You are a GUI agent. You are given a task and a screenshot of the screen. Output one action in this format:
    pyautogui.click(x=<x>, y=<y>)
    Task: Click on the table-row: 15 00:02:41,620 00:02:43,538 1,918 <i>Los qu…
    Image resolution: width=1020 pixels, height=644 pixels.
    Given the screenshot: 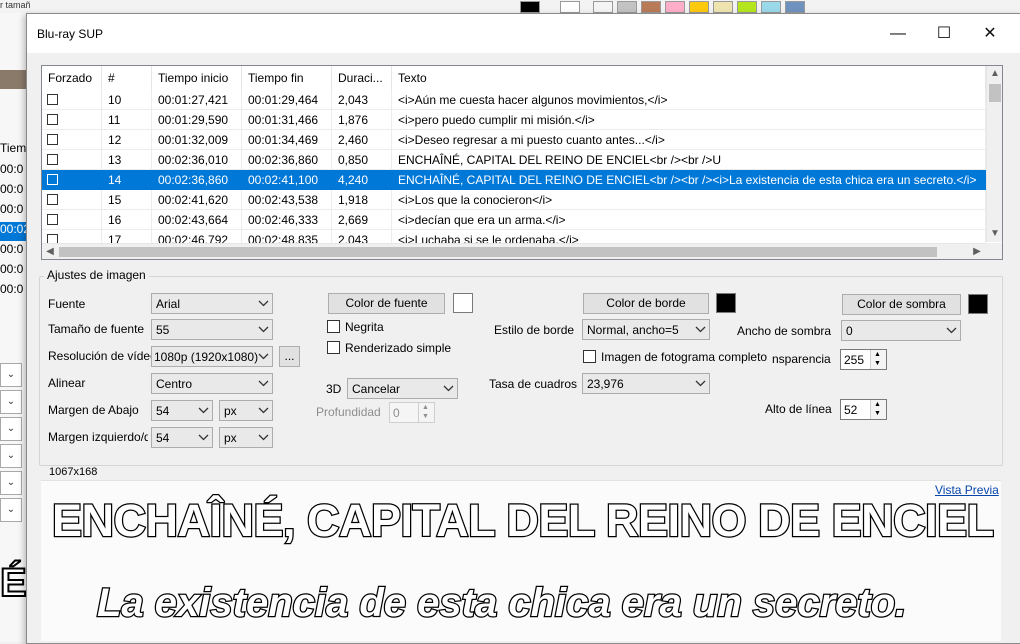 What is the action you would take?
    pyautogui.click(x=514, y=200)
    